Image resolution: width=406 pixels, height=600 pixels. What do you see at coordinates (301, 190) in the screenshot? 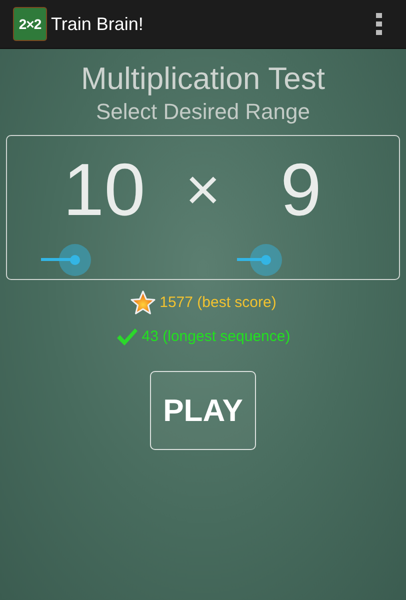
I see `right-operand: 9` at bounding box center [301, 190].